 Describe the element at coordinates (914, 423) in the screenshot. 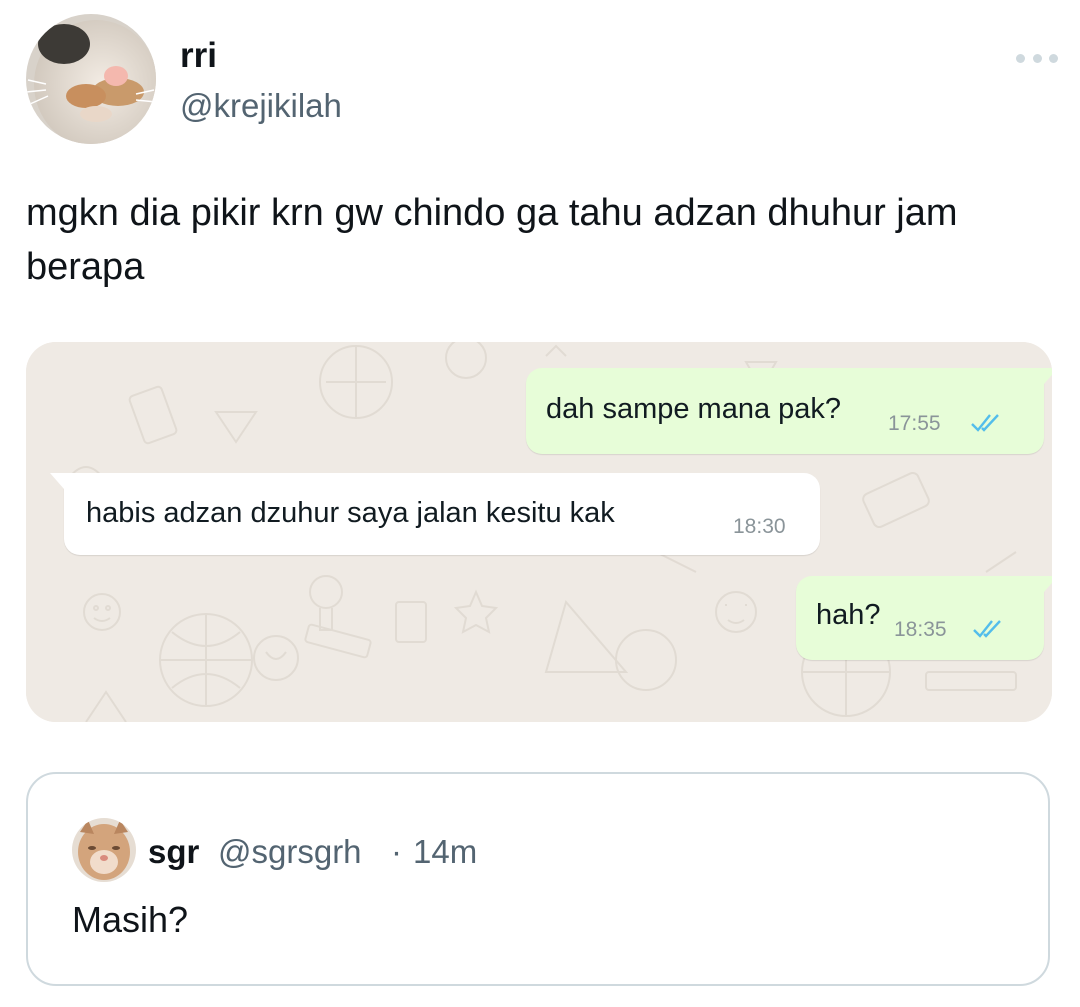

I see `message-time: 17:55` at that location.